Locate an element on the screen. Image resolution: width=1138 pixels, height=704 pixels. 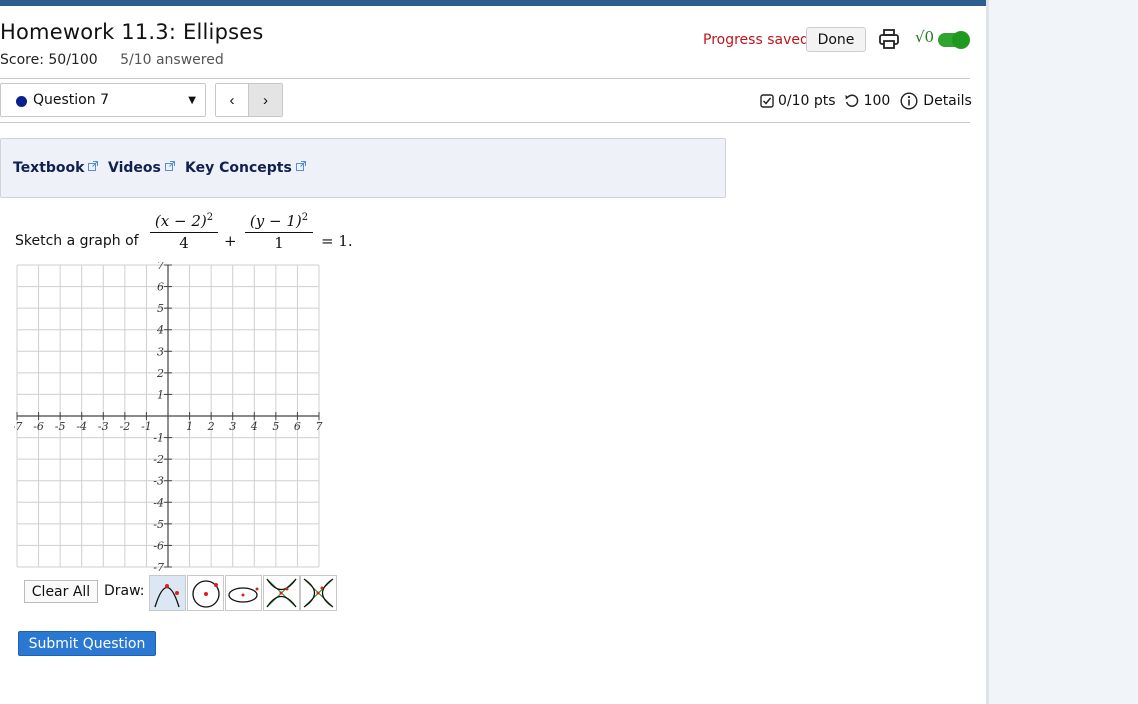
question-status-dot is located at coordinates (21, 101).